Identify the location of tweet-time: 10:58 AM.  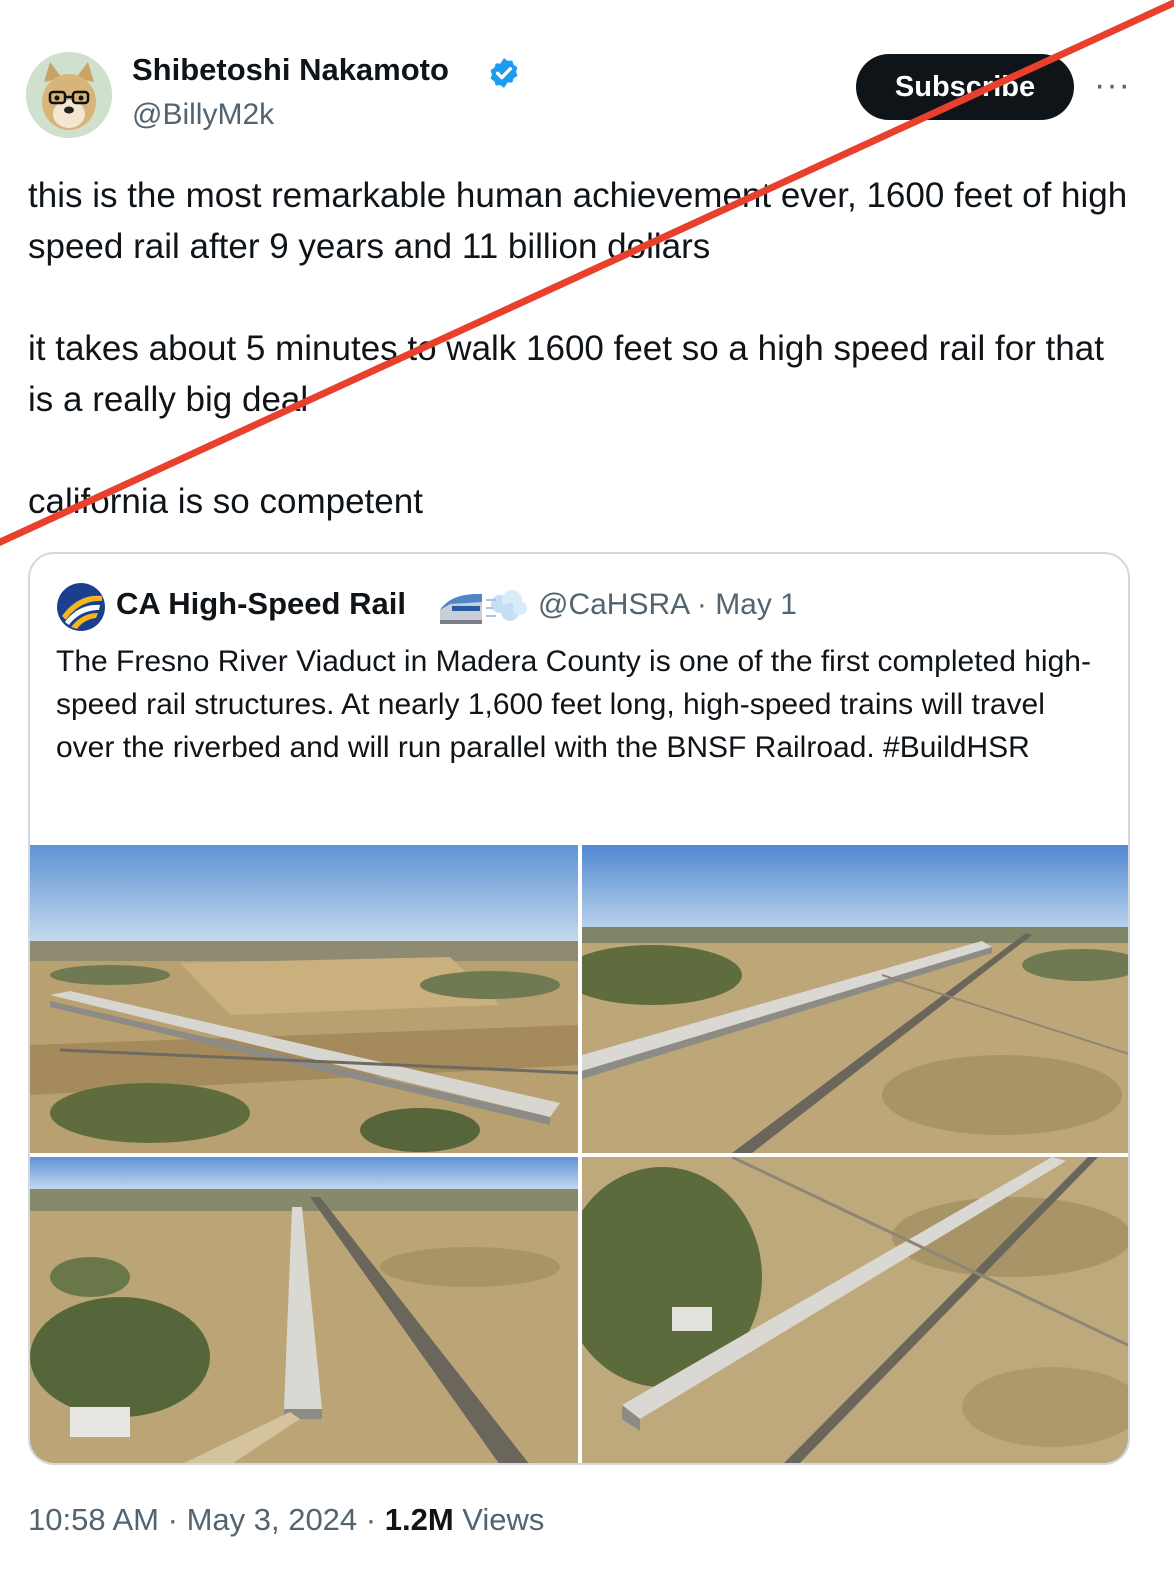
(93, 1519).